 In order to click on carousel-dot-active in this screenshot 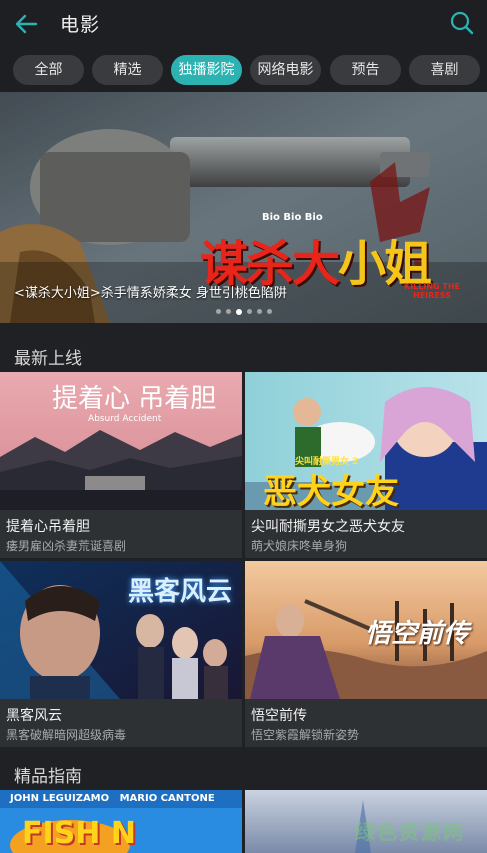, I will do `click(239, 311)`.